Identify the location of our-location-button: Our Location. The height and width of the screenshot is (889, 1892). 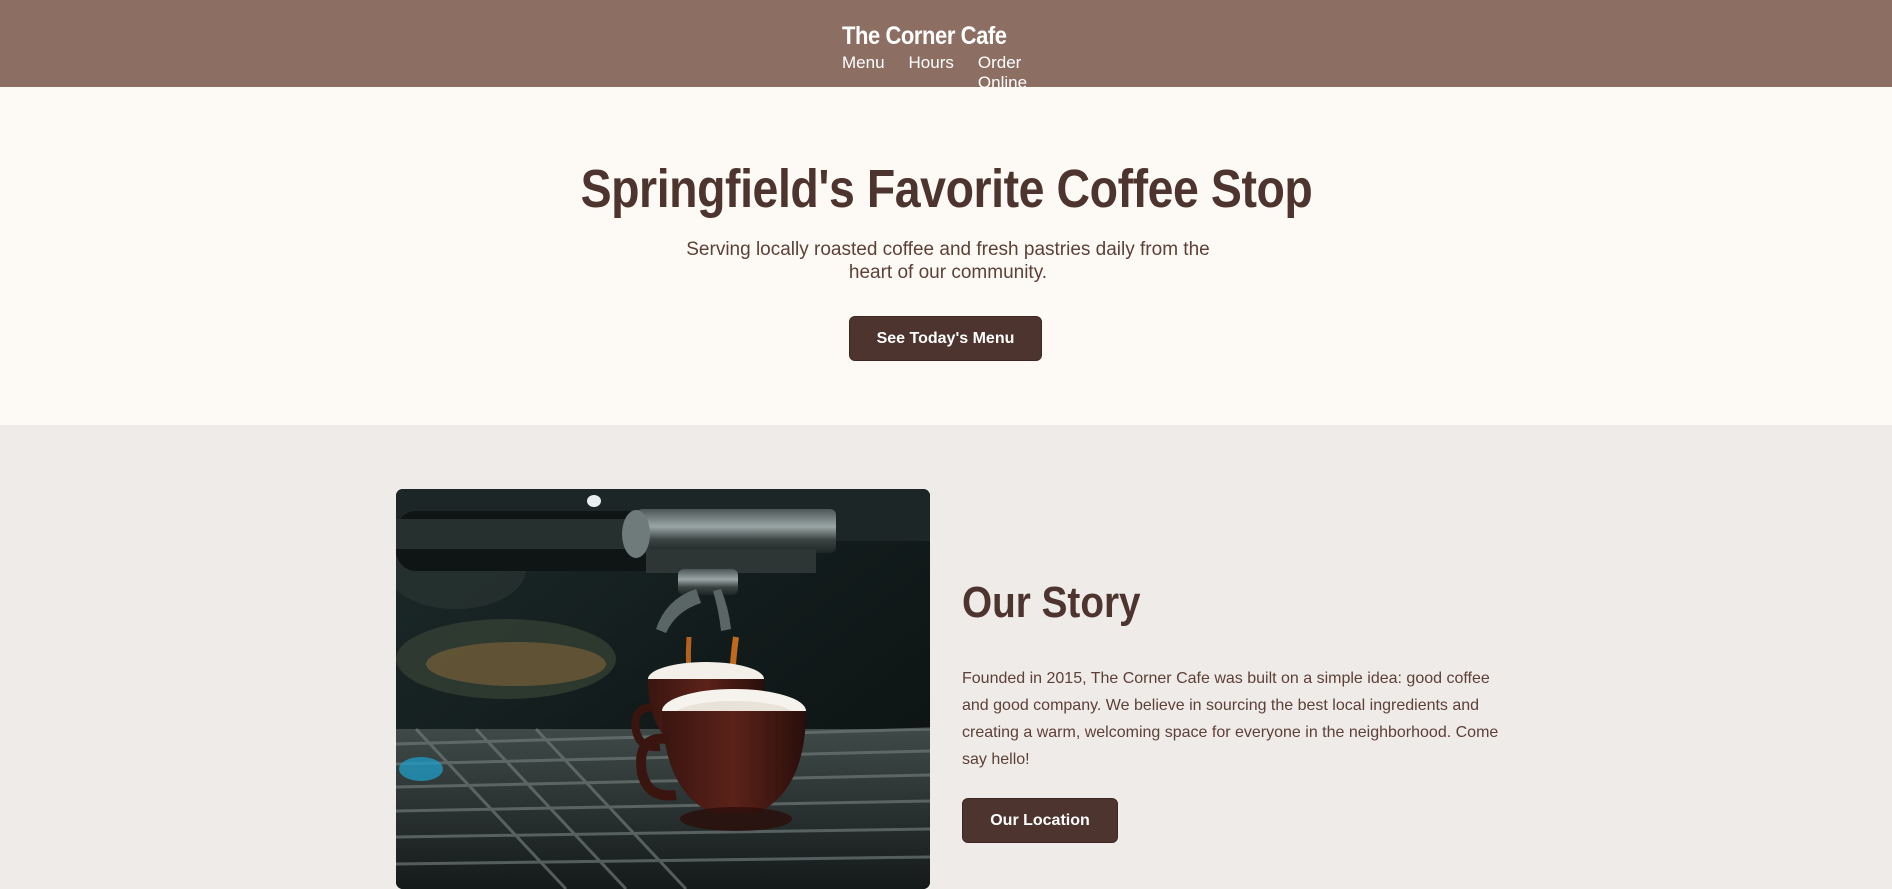
(1040, 820).